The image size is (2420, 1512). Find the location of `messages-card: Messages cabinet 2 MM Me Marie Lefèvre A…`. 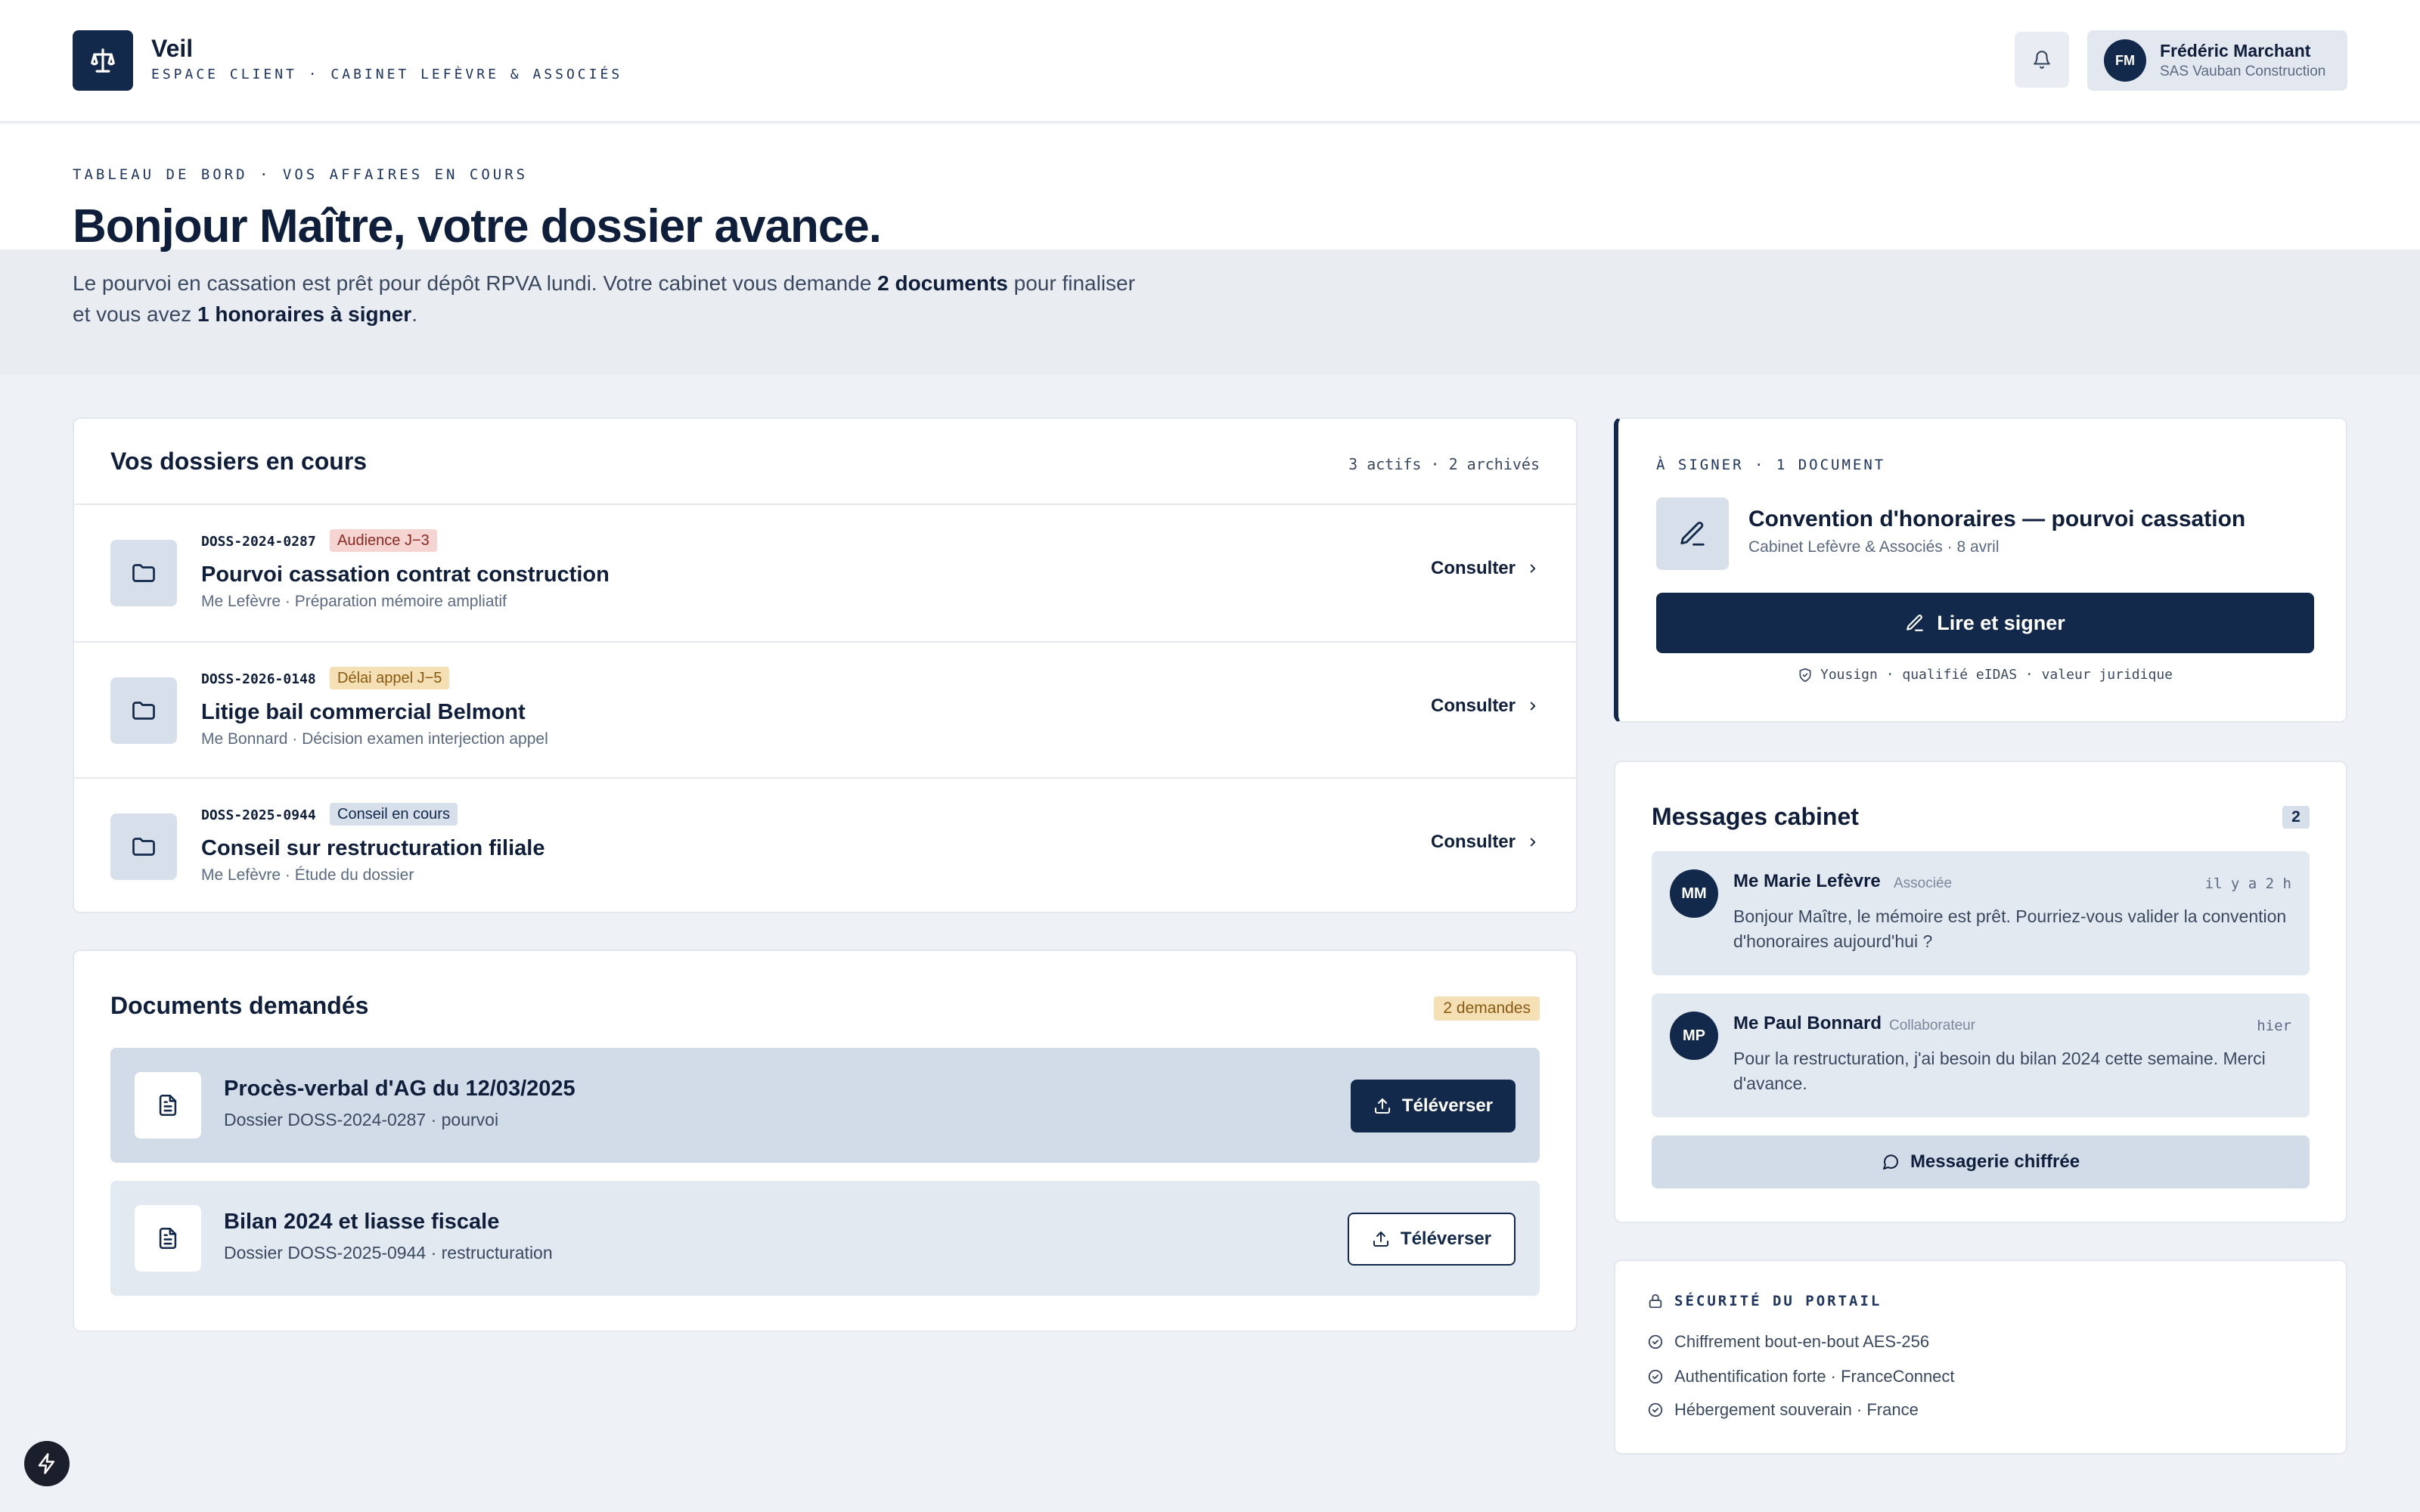

messages-card: Messages cabinet 2 MM Me Marie Lefèvre A… is located at coordinates (1980, 992).